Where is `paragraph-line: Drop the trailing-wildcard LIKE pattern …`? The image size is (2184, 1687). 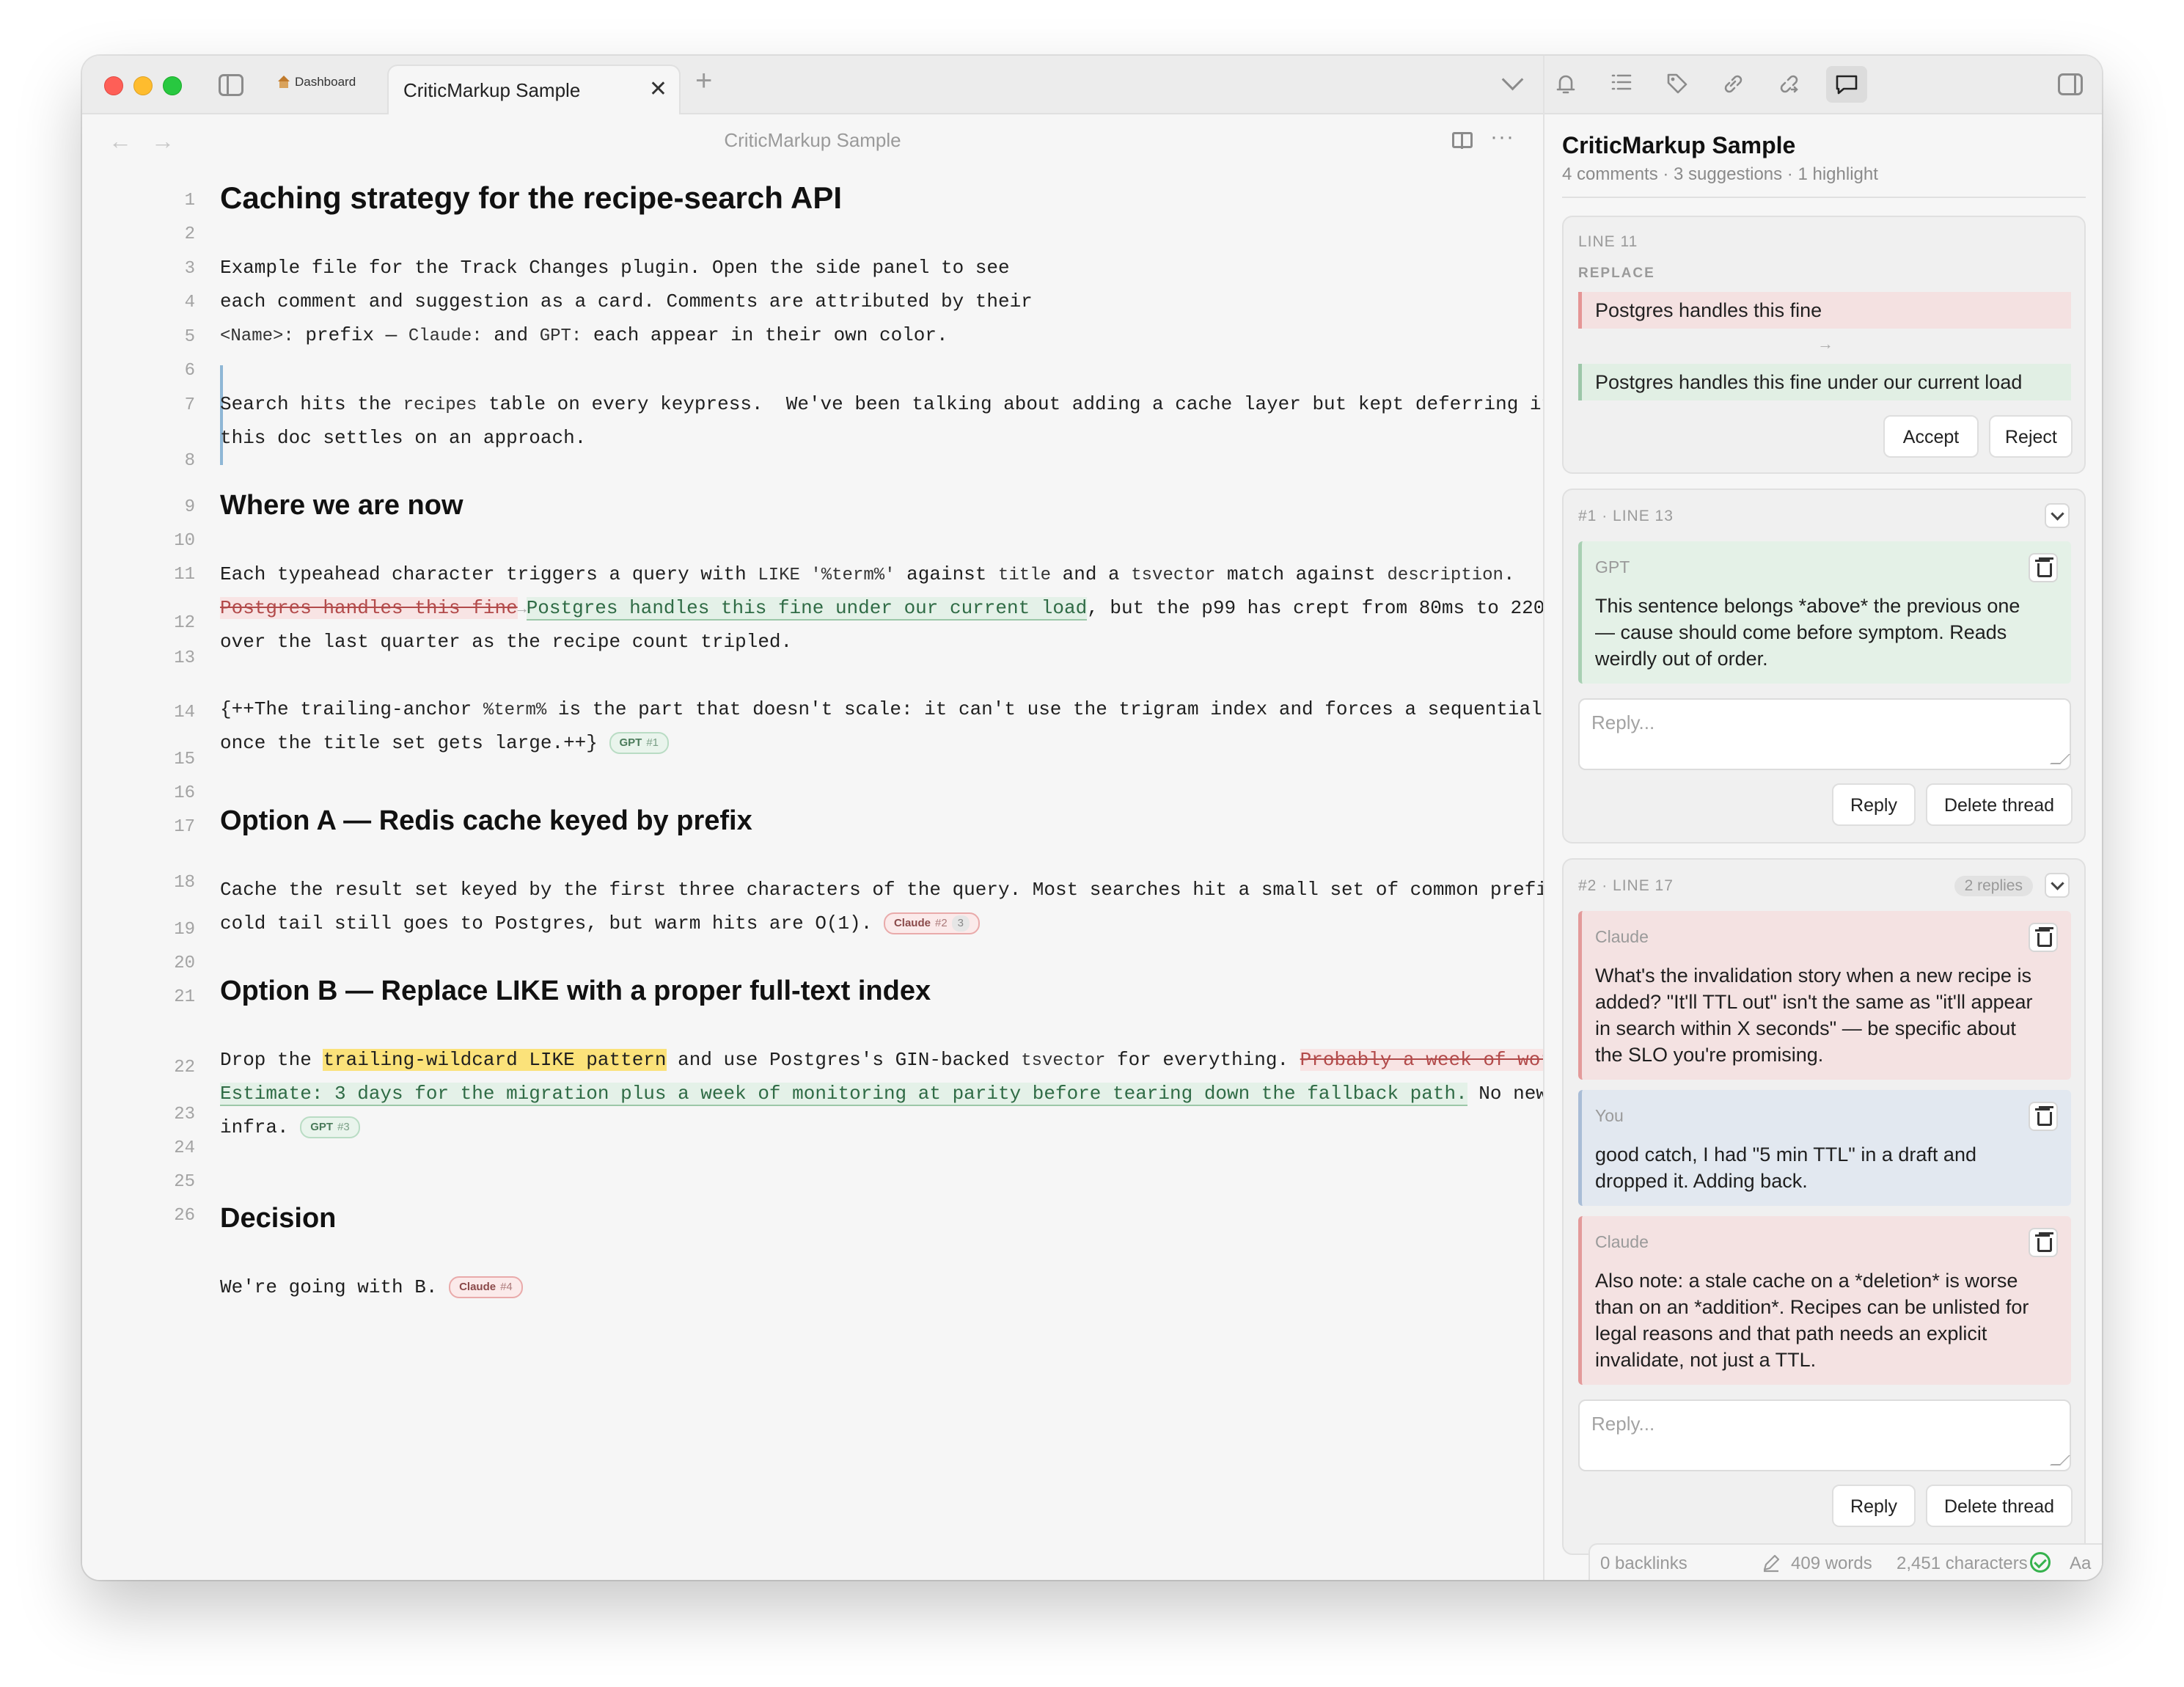
paragraph-line: Drop the trailing-wildcard LIKE pattern … is located at coordinates (898, 1060).